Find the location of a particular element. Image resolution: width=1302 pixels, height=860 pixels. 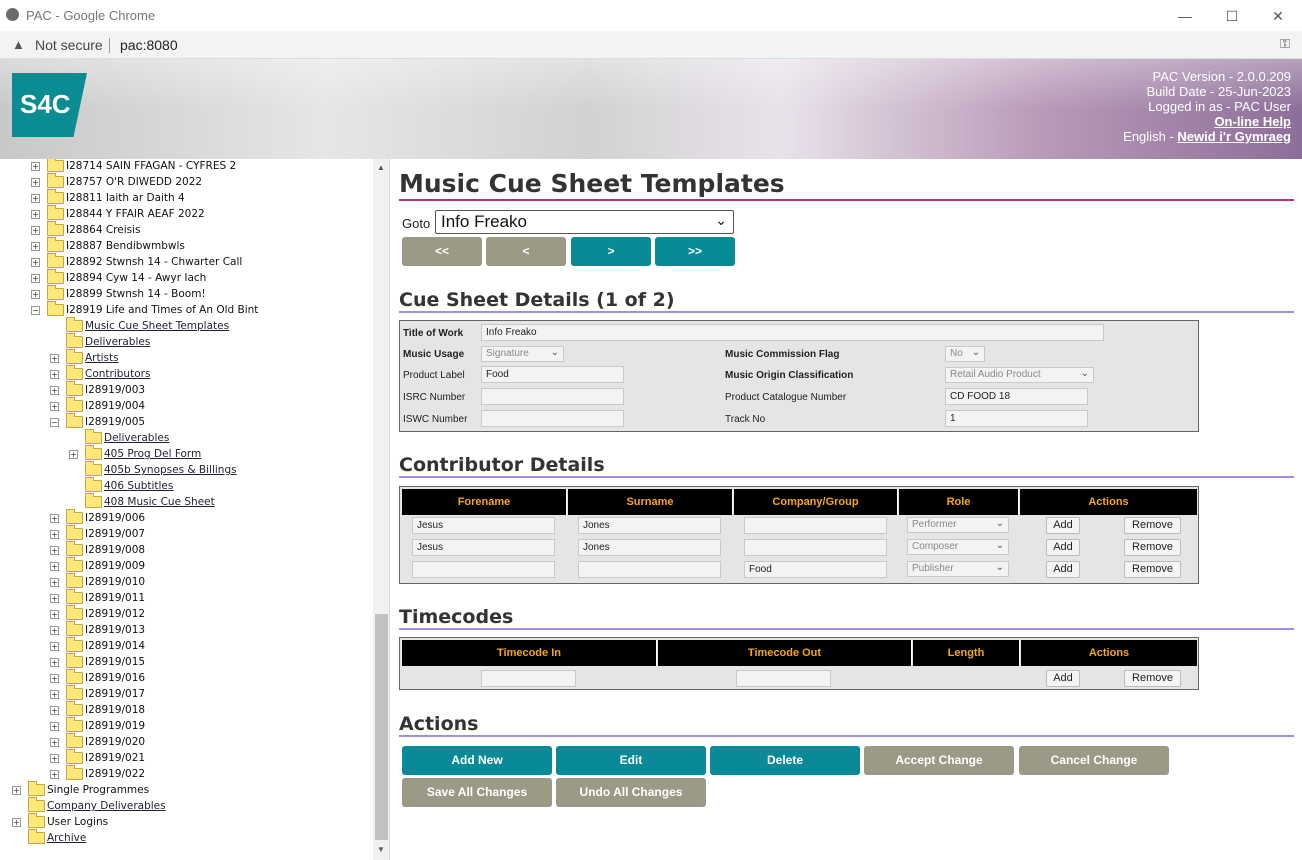

tree-item: 408 Music Cue Sheet is located at coordinates (185, 502).